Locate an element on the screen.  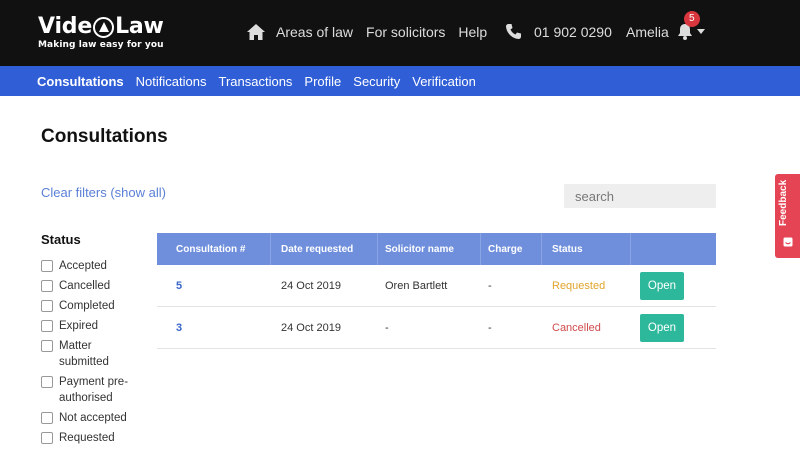
consultation-number-link: 3 is located at coordinates (214, 328).